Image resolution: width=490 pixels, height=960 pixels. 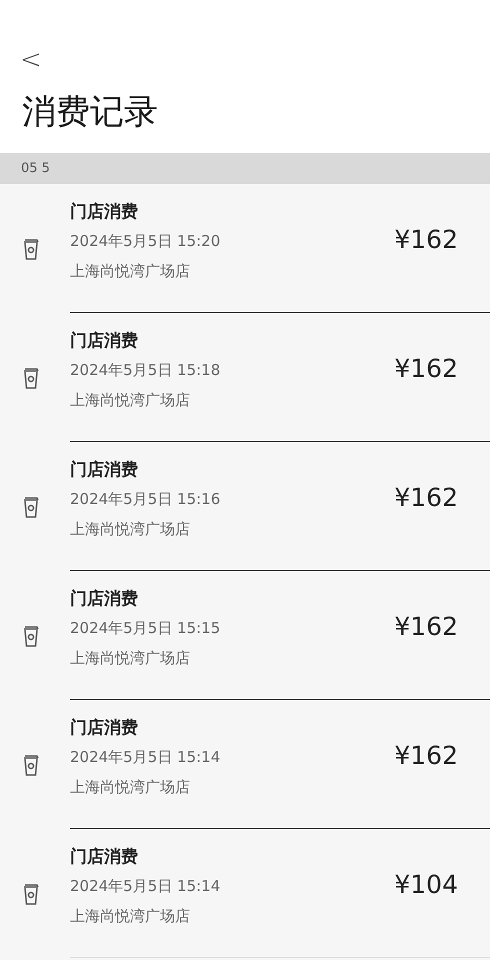 What do you see at coordinates (146, 241) in the screenshot?
I see `record-time: 2024年5月5日 15:20` at bounding box center [146, 241].